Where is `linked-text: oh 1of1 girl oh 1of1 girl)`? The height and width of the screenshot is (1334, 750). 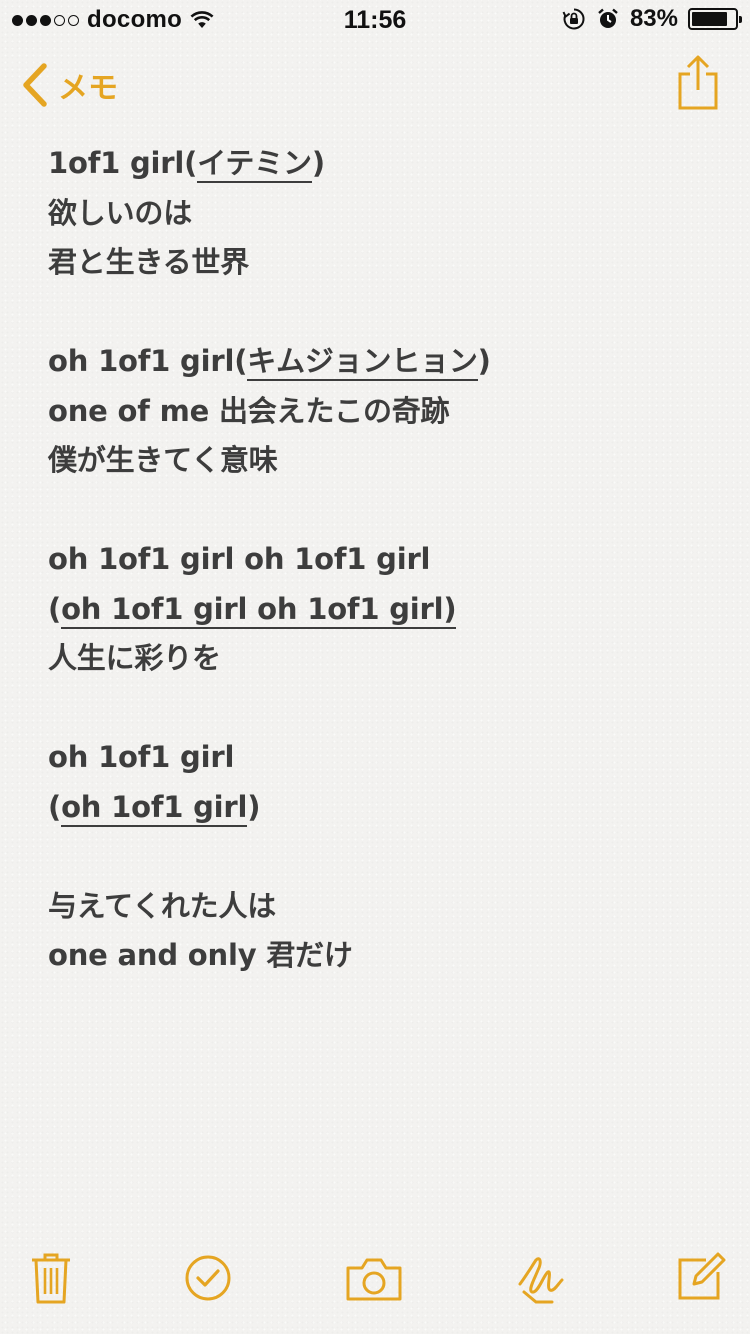 linked-text: oh 1of1 girl oh 1of1 girl) is located at coordinates (259, 610).